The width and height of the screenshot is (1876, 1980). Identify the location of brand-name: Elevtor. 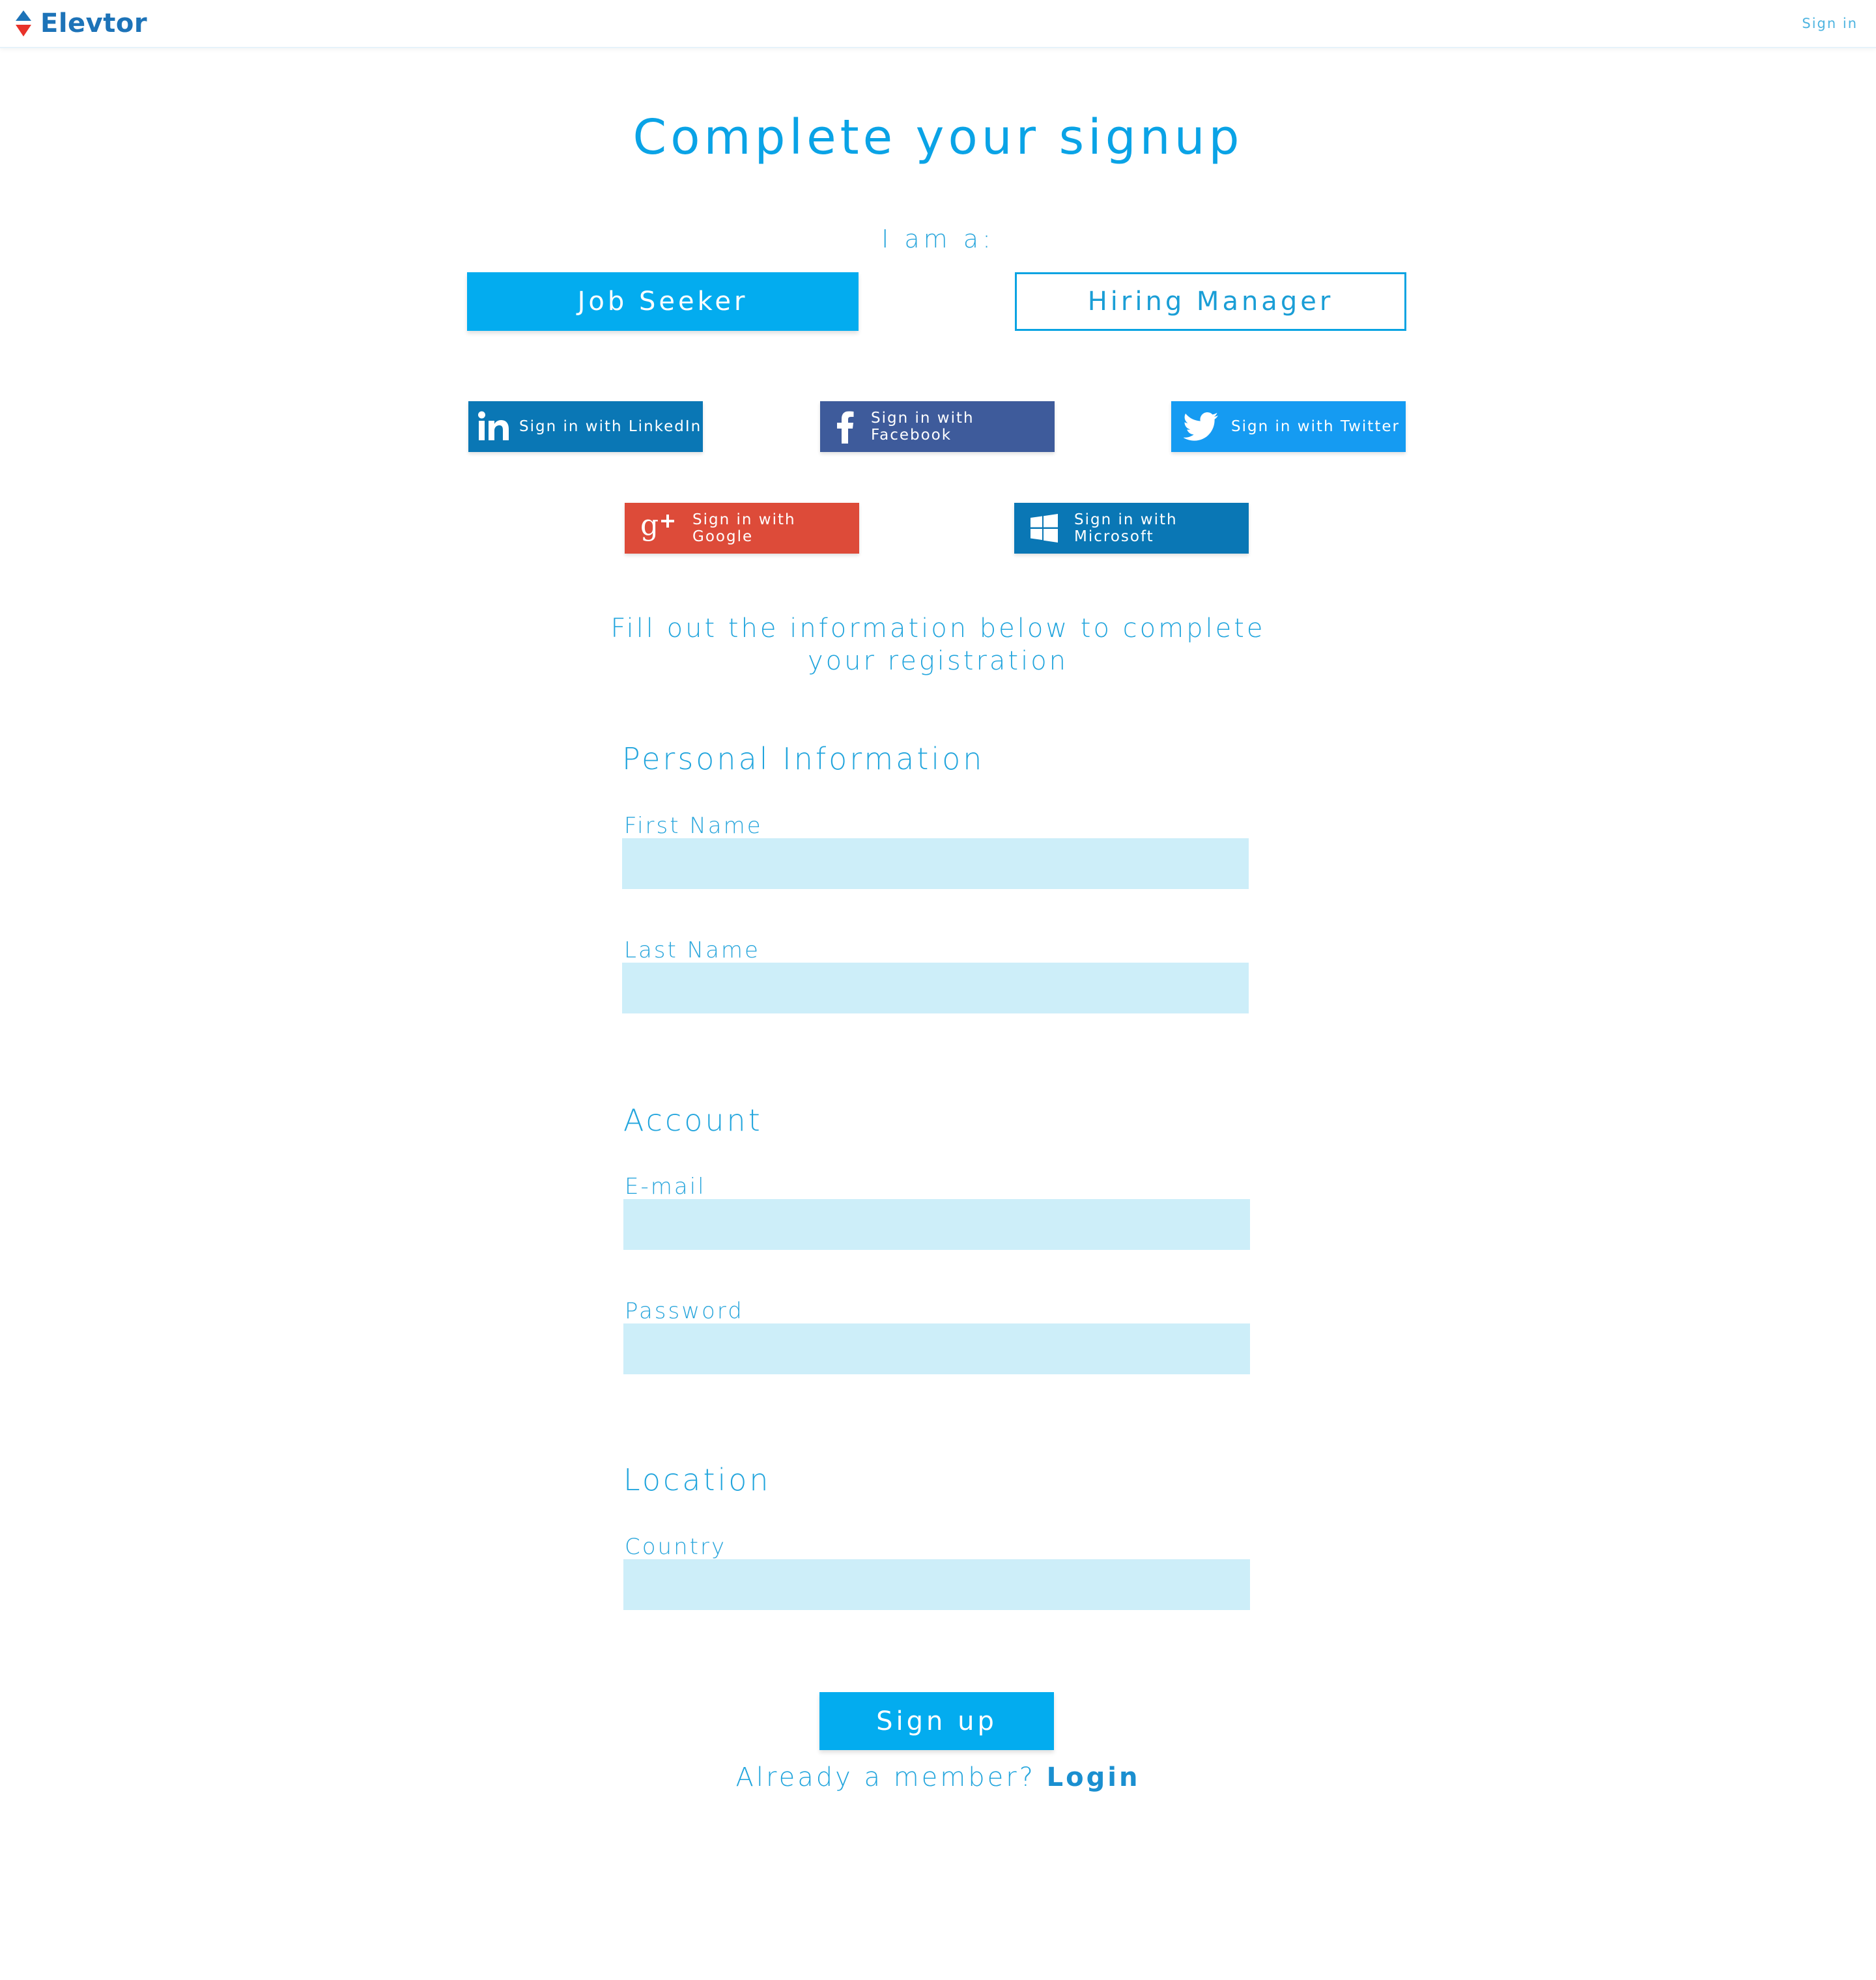
(94, 23).